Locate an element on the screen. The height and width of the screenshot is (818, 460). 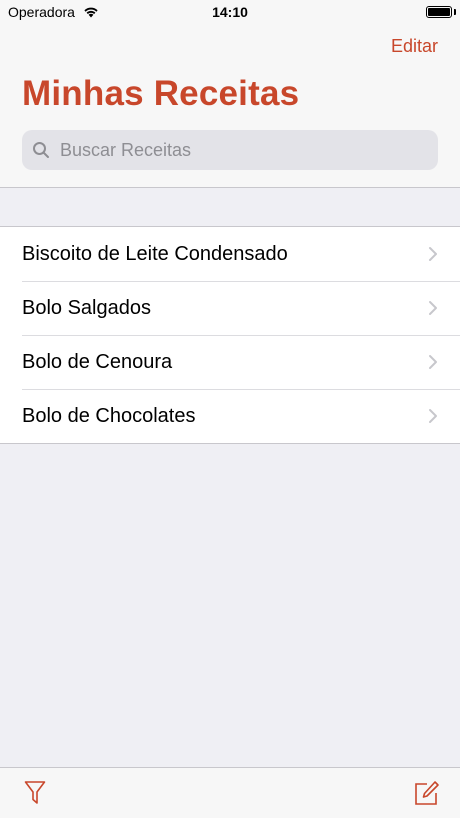
bottom-toolbar is located at coordinates (230, 792).